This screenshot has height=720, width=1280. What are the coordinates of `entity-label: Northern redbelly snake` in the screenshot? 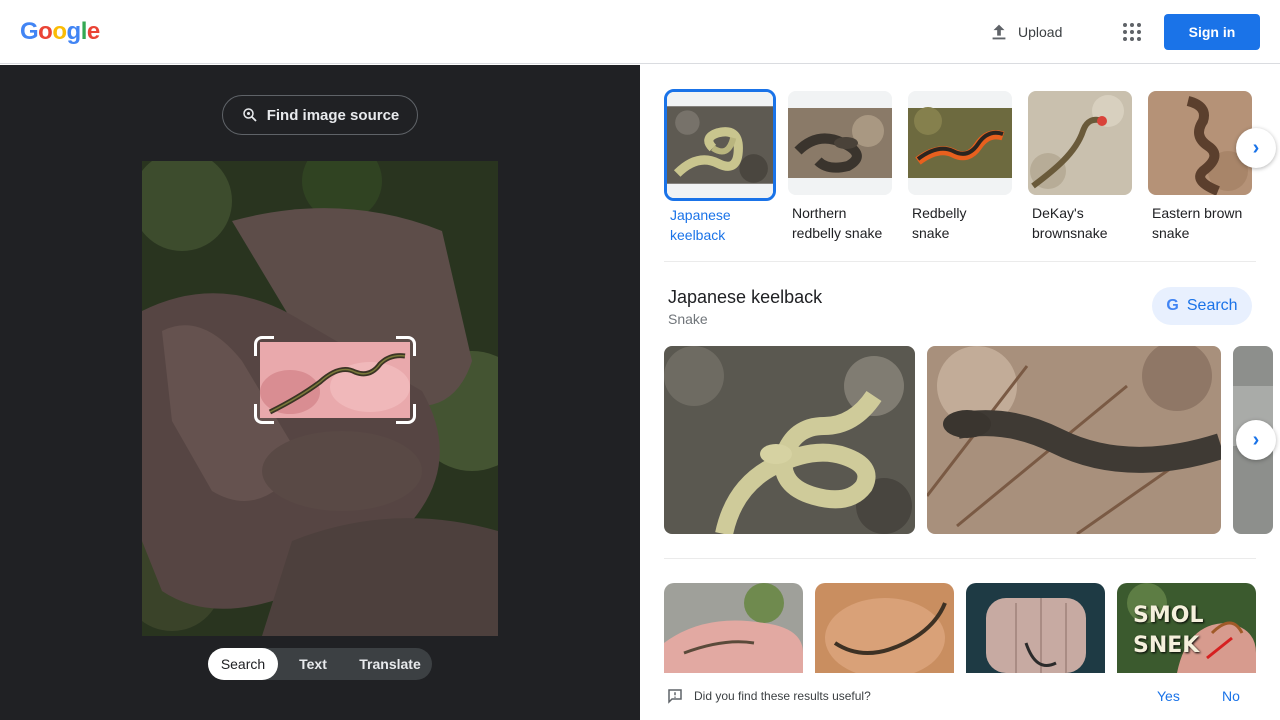 It's located at (837, 223).